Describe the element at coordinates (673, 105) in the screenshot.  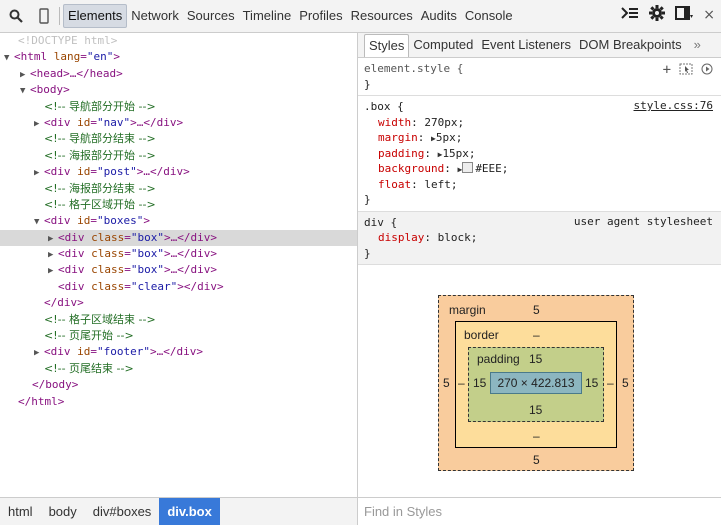
I see `source-link: style.css:76` at that location.